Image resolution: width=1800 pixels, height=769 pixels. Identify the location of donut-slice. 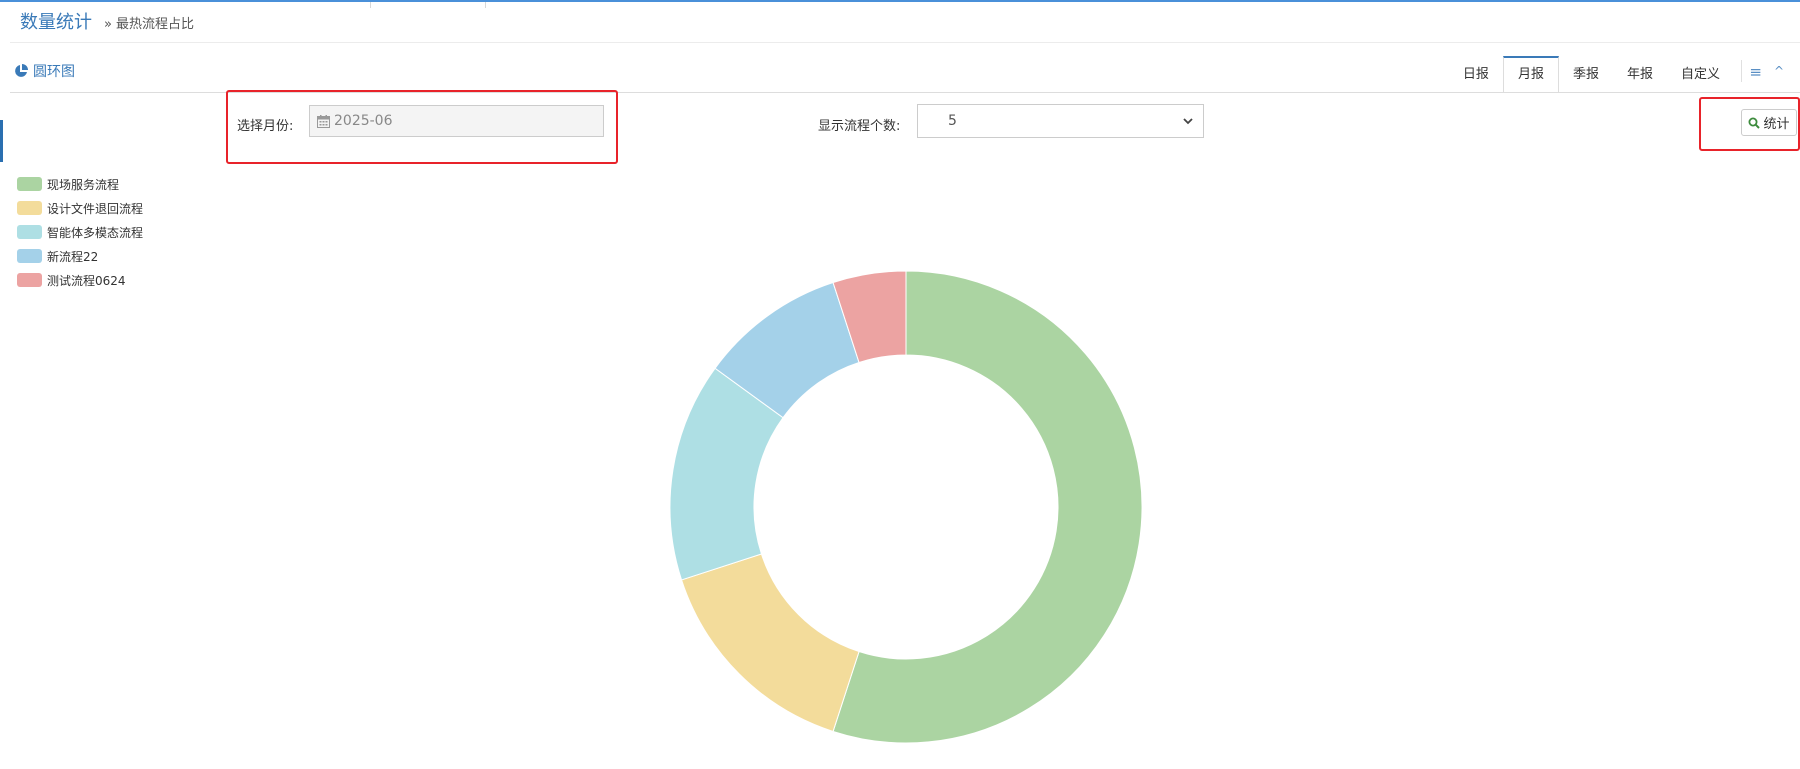
(770, 643).